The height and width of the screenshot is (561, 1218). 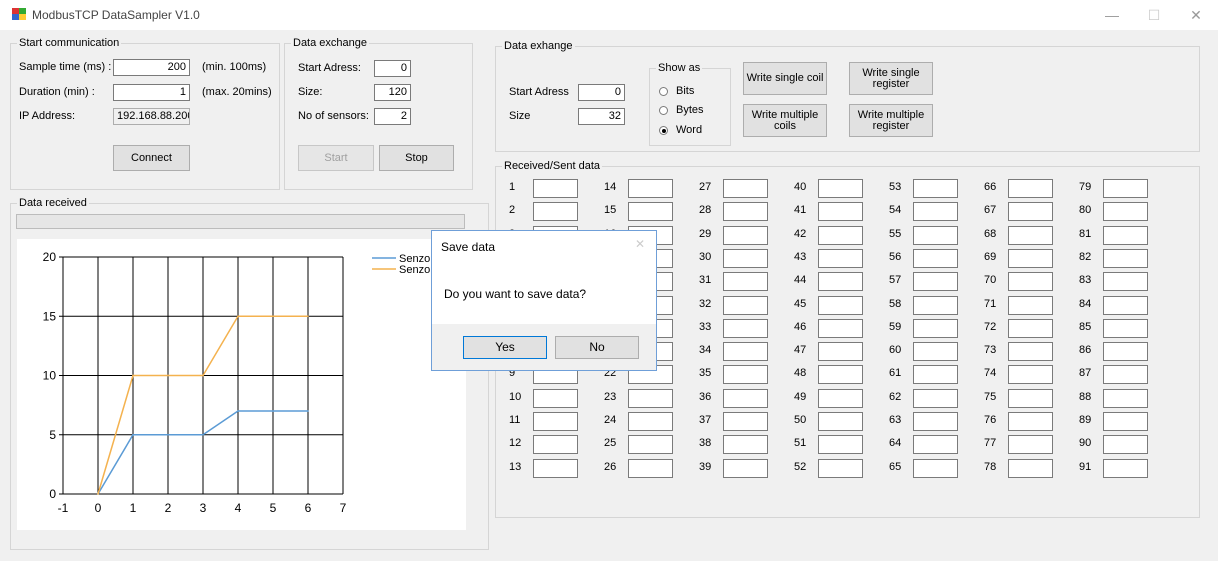 What do you see at coordinates (1196, 15) in the screenshot?
I see `close-button: ✕` at bounding box center [1196, 15].